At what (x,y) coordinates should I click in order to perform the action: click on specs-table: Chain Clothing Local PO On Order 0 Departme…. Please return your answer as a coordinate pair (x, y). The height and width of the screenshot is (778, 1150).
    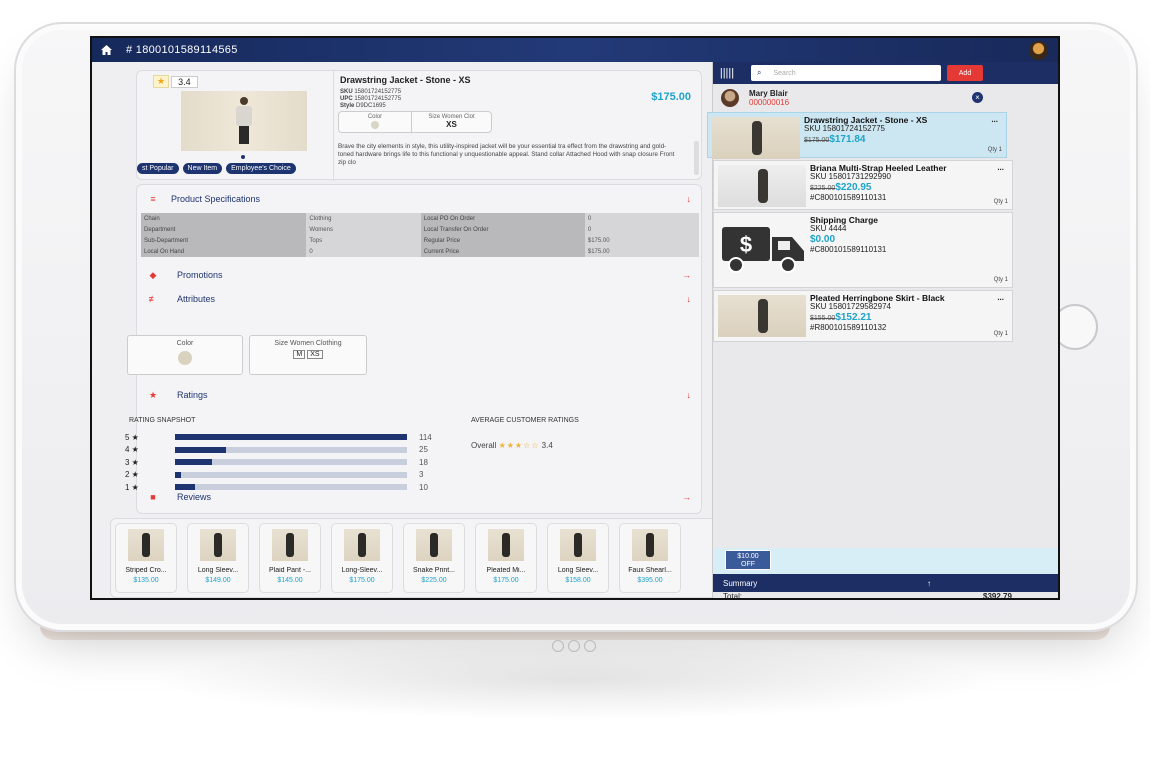
    Looking at the image, I should click on (420, 235).